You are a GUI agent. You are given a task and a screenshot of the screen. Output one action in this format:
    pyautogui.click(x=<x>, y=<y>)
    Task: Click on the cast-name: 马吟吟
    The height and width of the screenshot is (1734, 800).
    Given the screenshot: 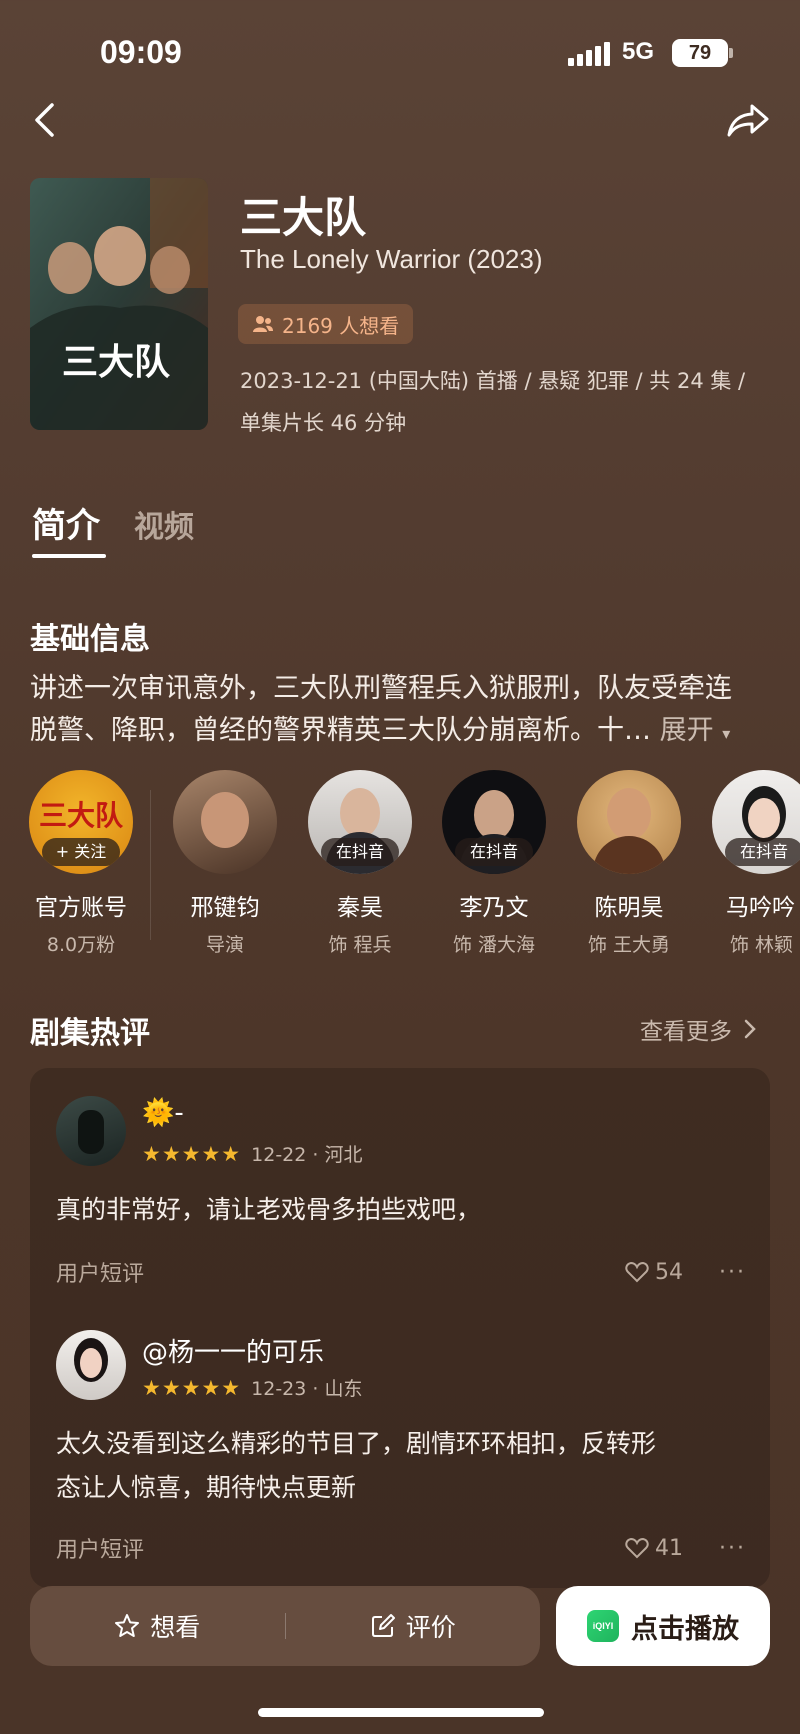 What is the action you would take?
    pyautogui.click(x=760, y=908)
    